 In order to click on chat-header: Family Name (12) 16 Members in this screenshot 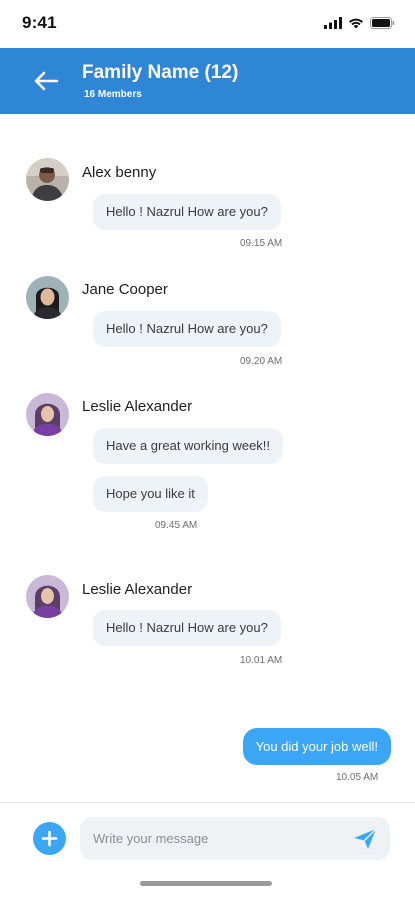, I will do `click(207, 81)`.